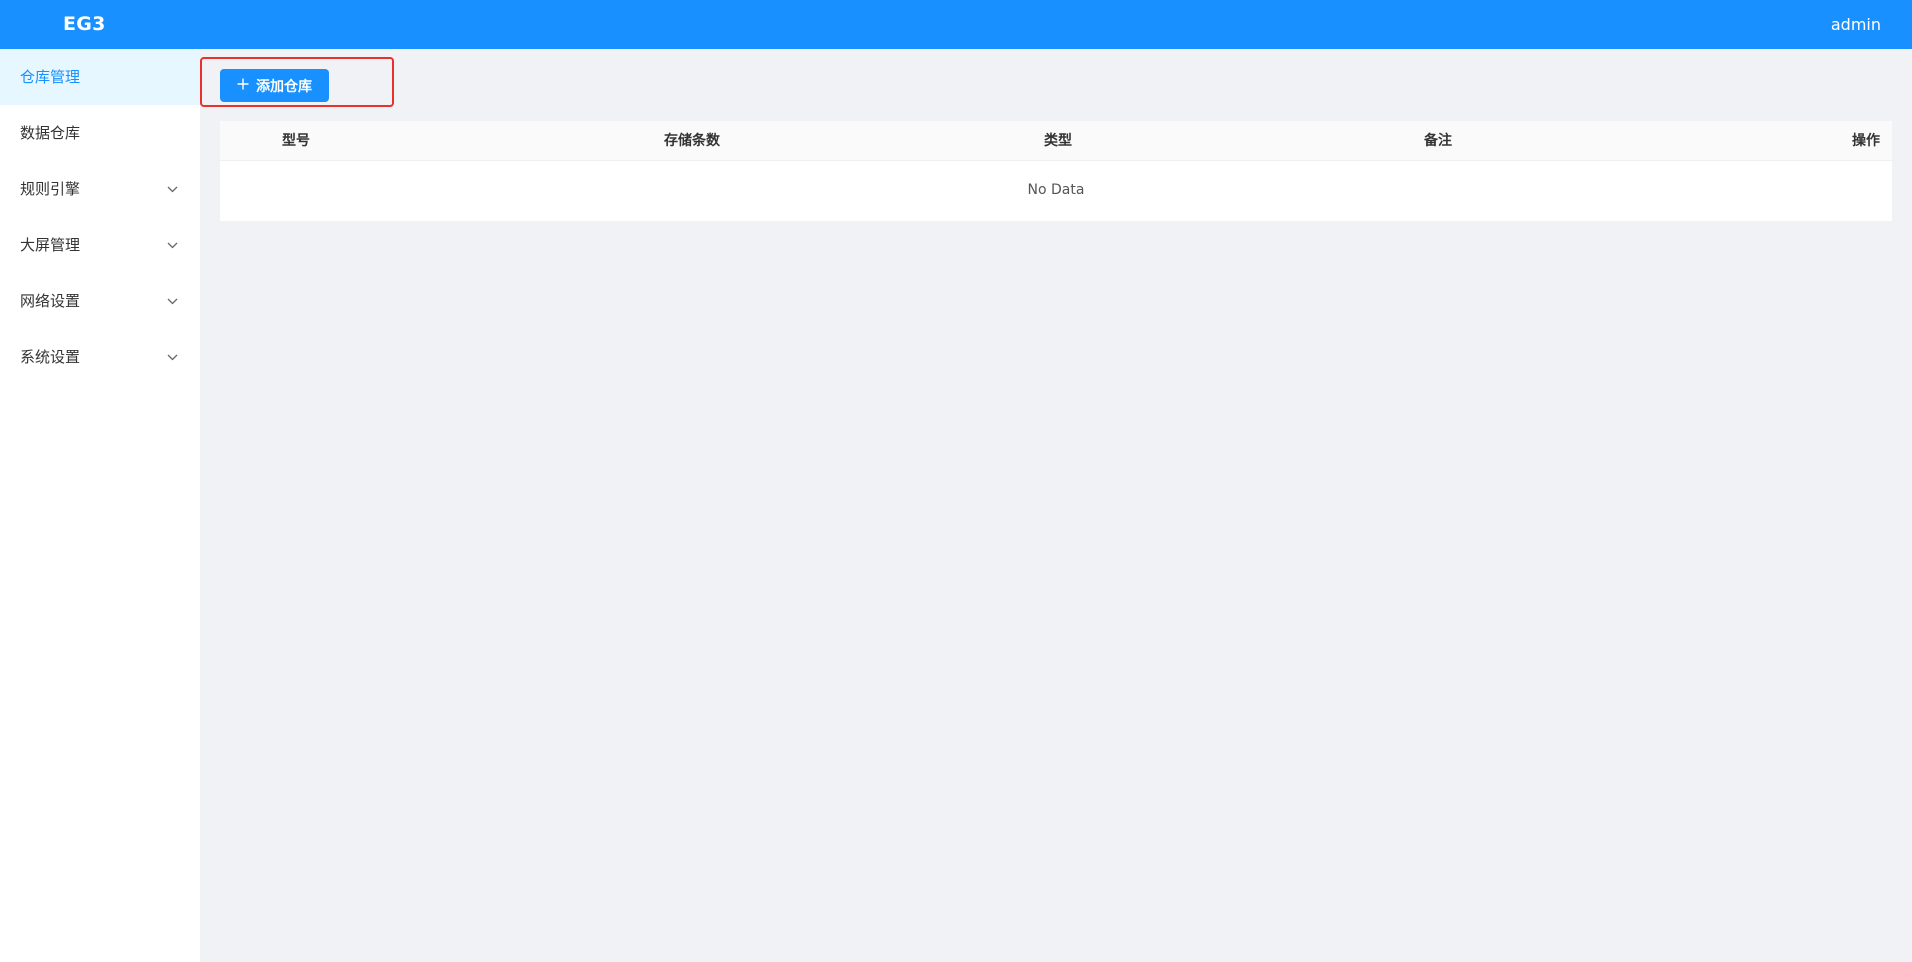  I want to click on column-header-remark: 备注, so click(1438, 141).